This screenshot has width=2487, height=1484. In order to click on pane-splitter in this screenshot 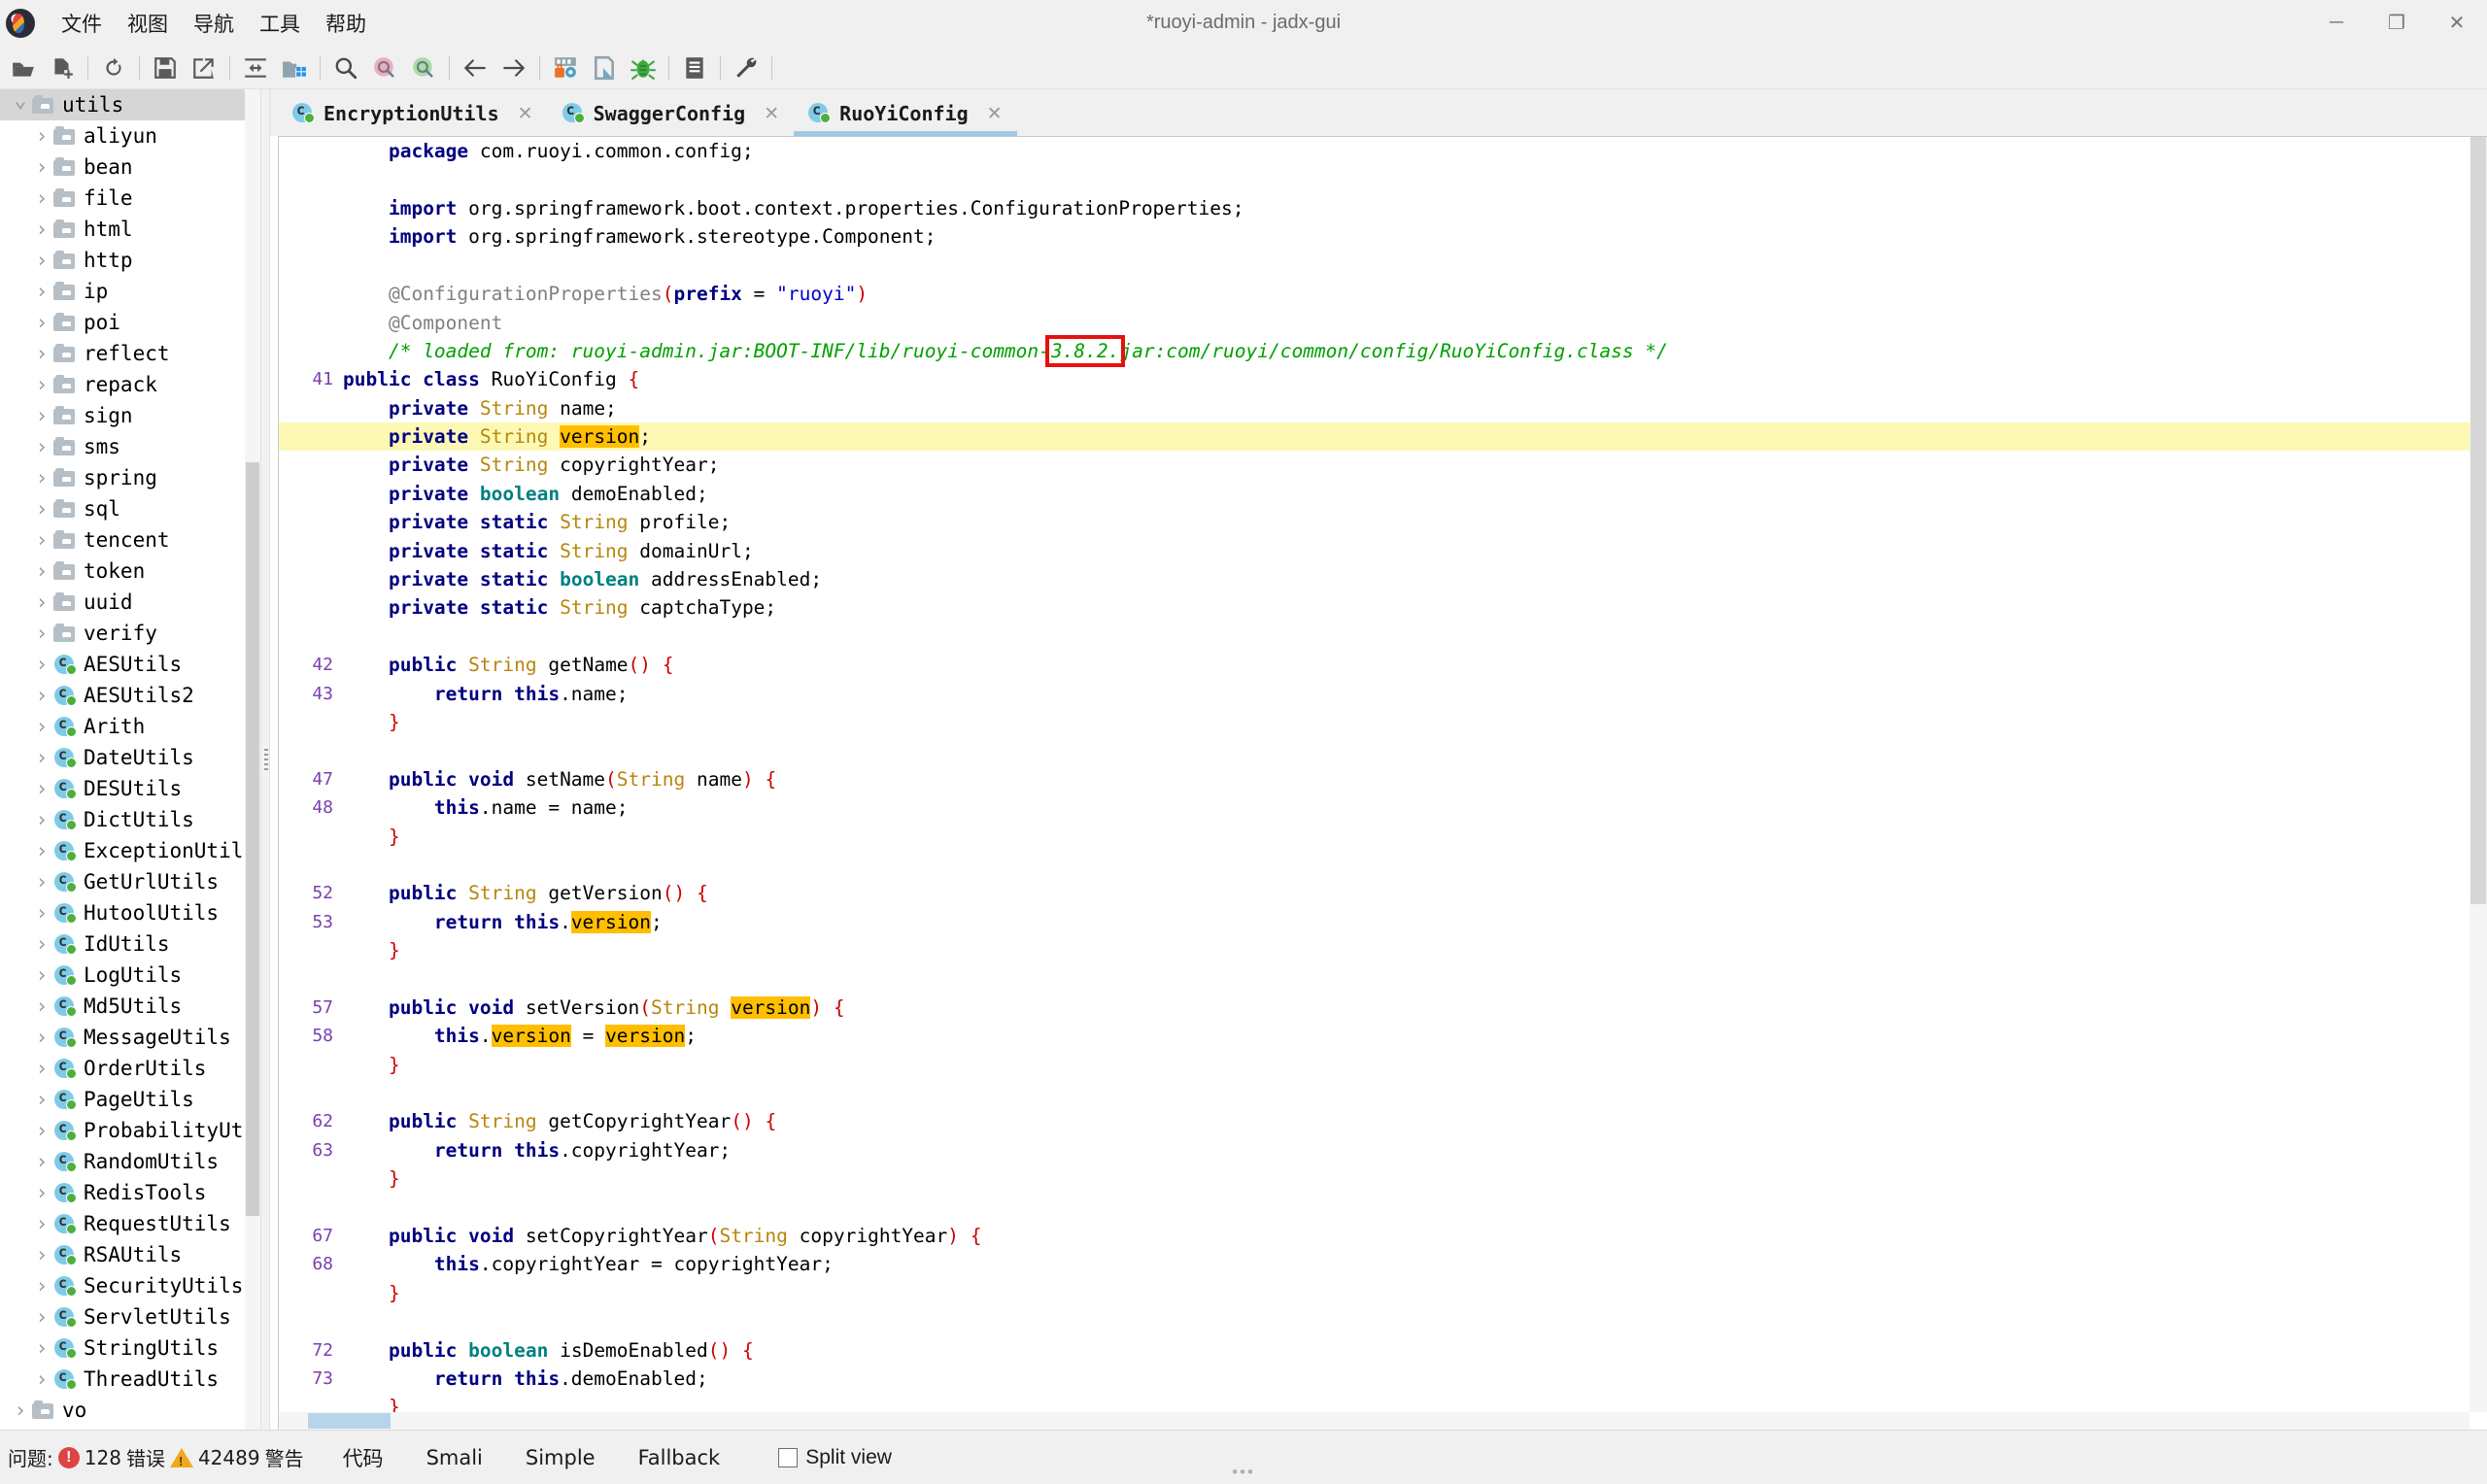, I will do `click(265, 759)`.